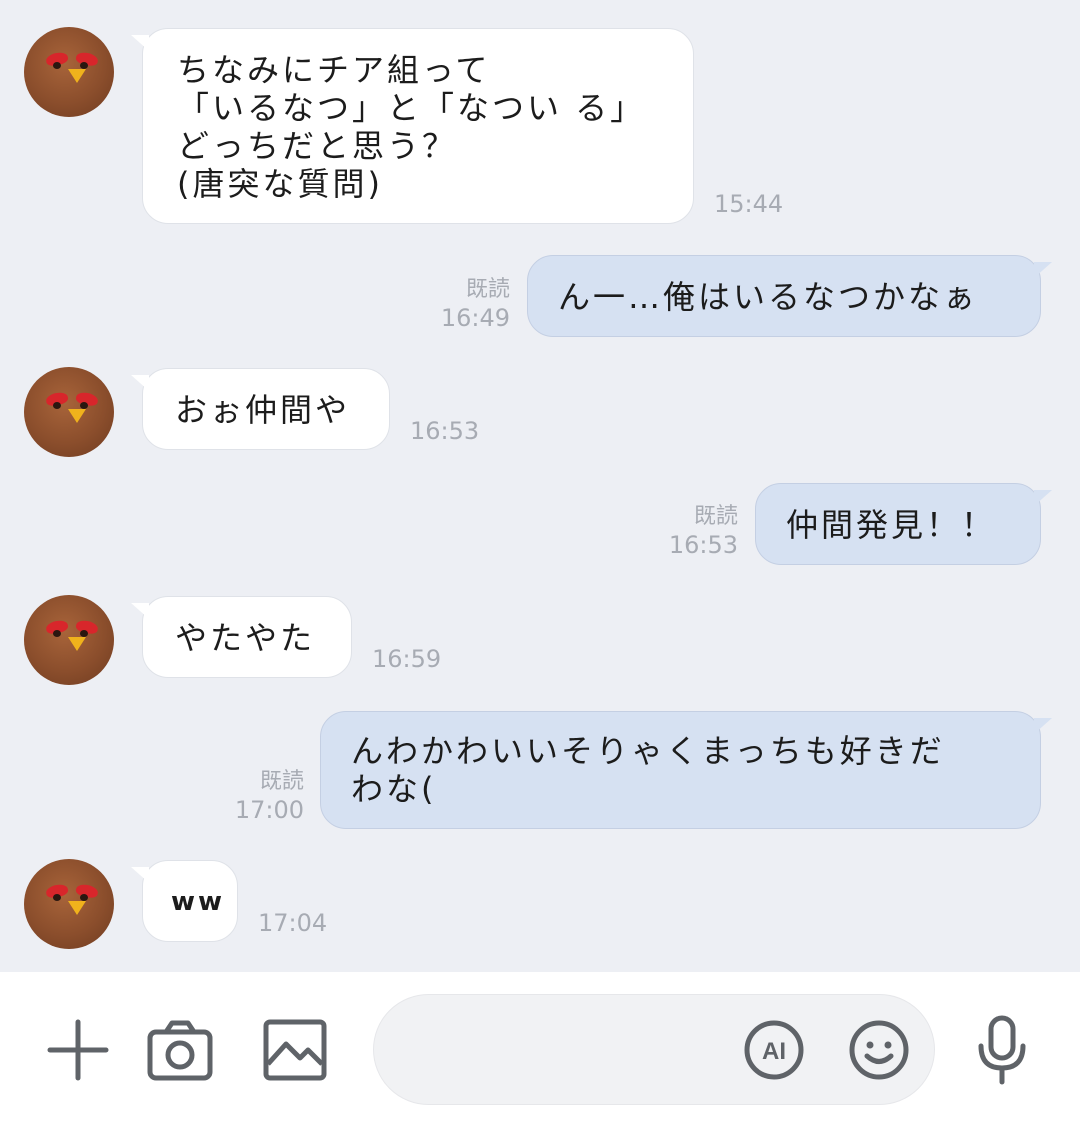 Image resolution: width=1080 pixels, height=1125 pixels. I want to click on incoming-bubble: ww, so click(184, 901).